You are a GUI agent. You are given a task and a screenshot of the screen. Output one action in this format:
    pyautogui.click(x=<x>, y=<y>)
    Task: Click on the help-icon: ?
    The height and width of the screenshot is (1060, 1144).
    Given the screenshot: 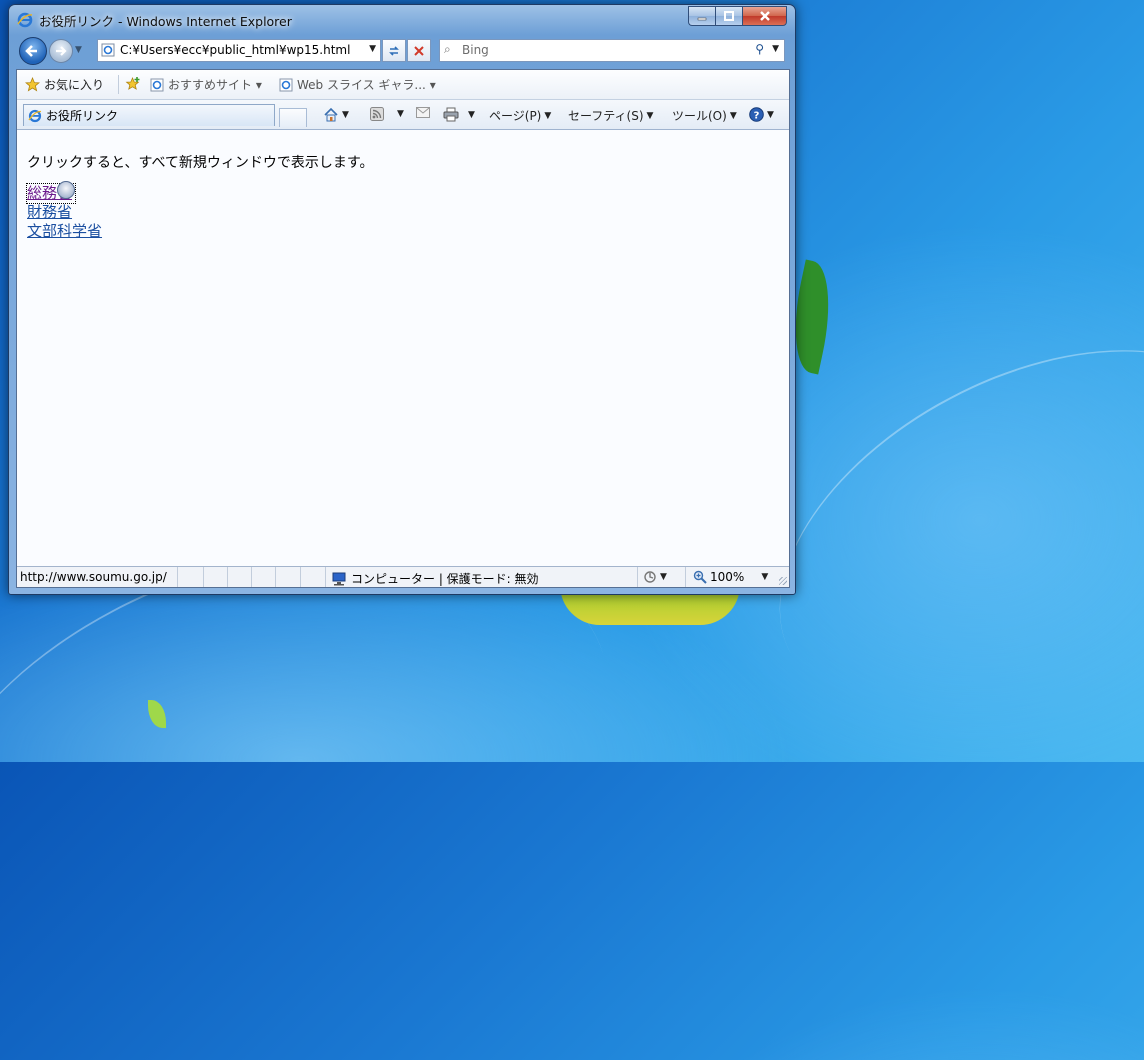 What is the action you would take?
    pyautogui.click(x=756, y=114)
    